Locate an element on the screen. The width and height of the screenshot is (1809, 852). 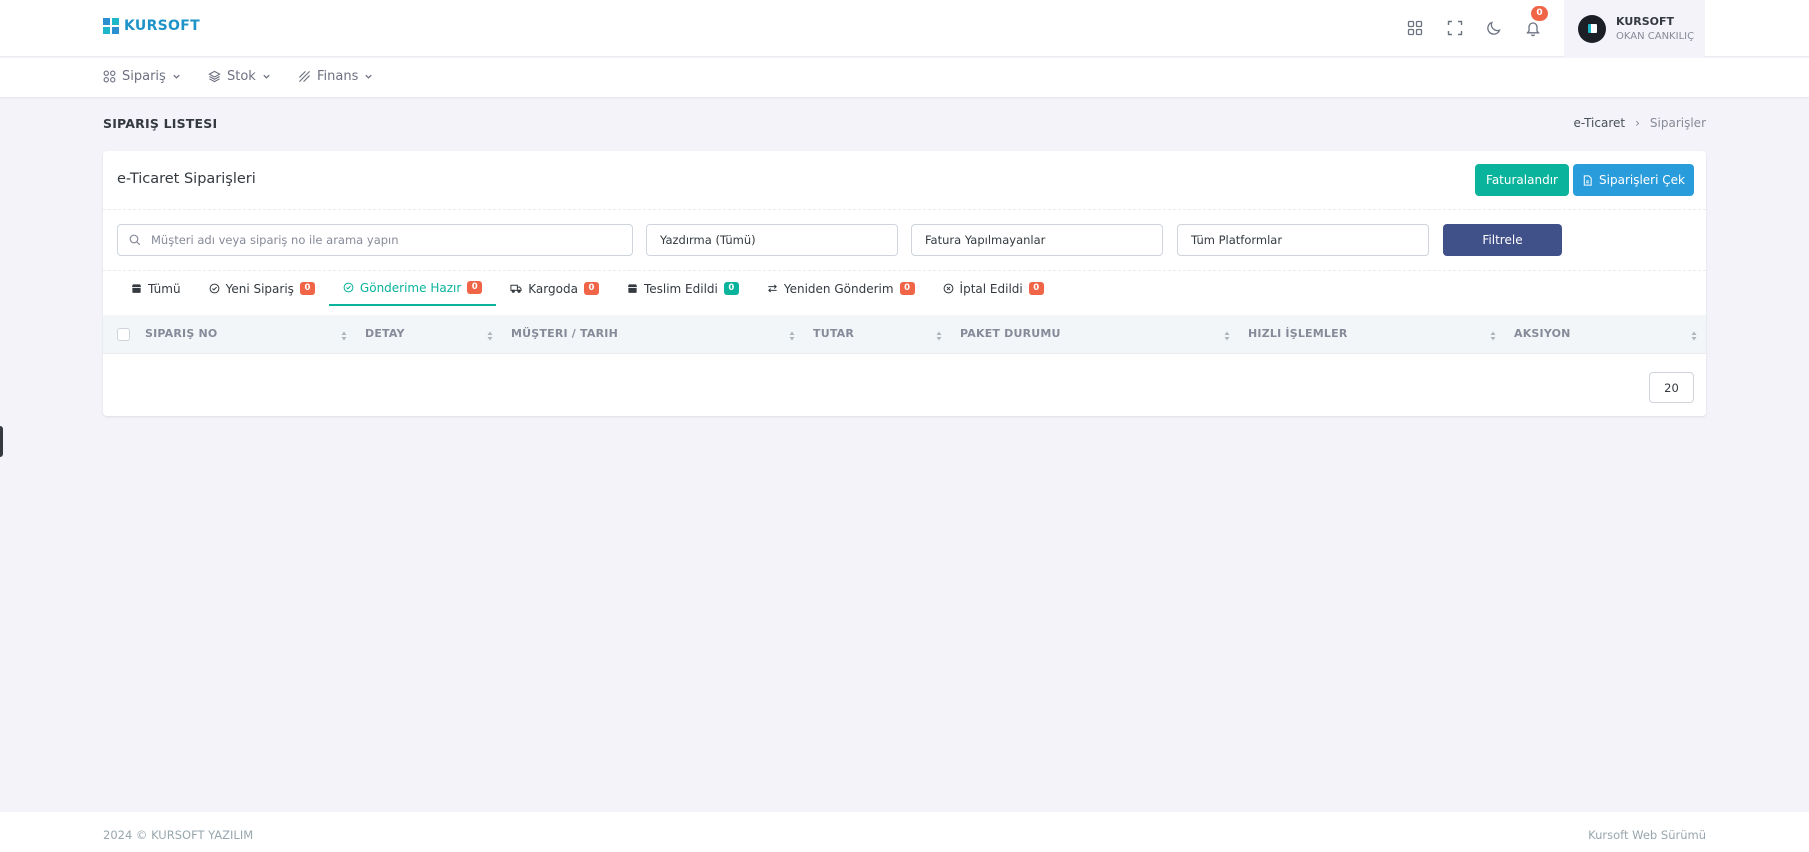
column-header-detail: DETAY is located at coordinates (385, 333).